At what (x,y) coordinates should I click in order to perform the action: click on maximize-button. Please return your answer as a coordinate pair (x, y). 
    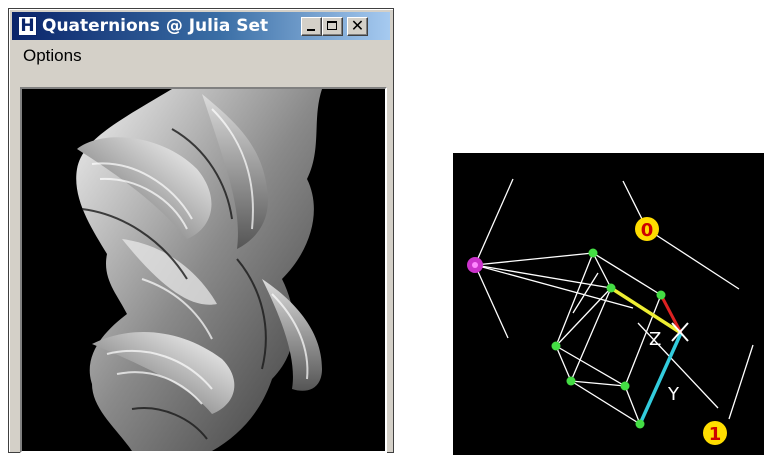
    Looking at the image, I should click on (332, 26).